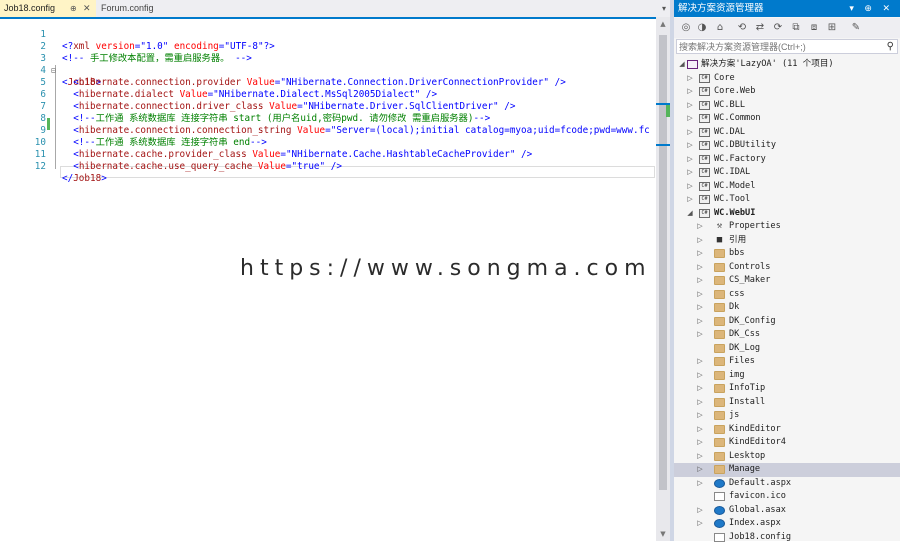 Image resolution: width=900 pixels, height=544 pixels. Describe the element at coordinates (787, 389) in the screenshot. I see `tree-item-folder: ▷ InfoTip` at that location.